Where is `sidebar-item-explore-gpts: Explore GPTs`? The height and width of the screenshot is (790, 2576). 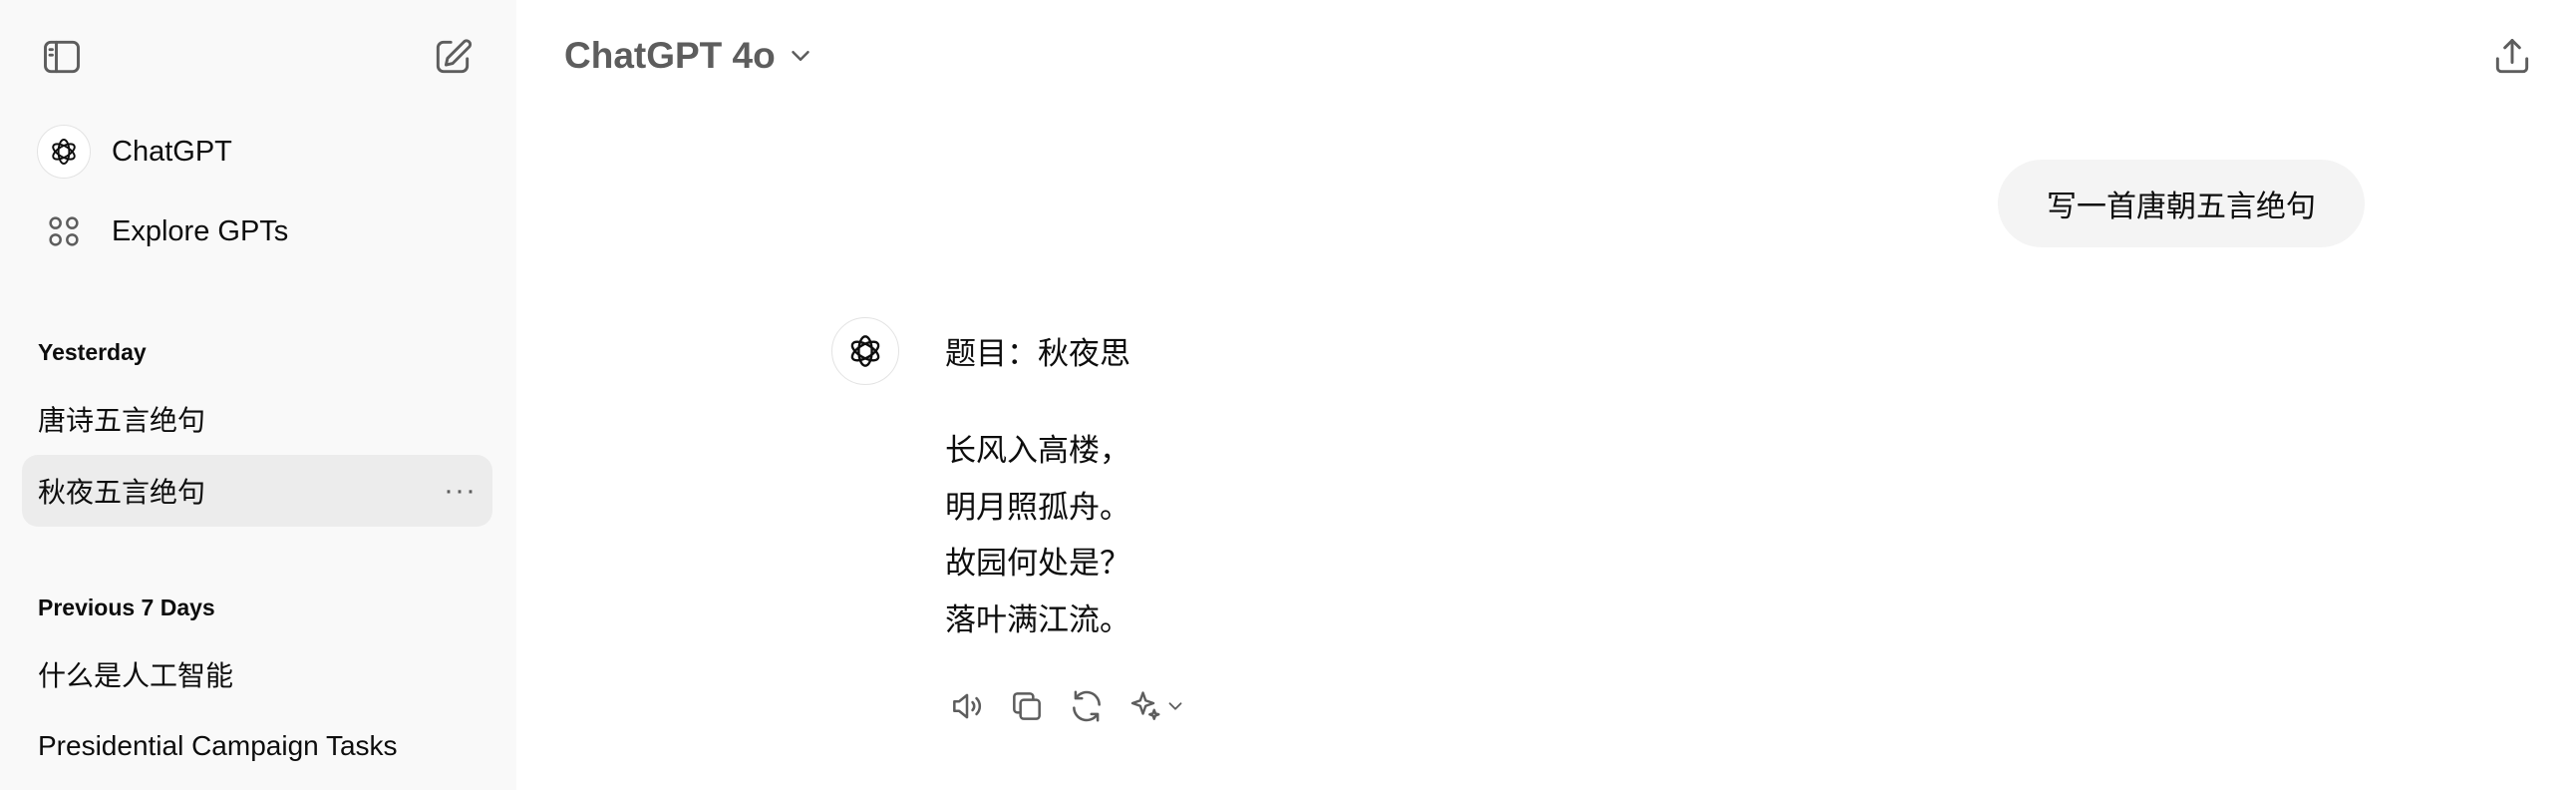 sidebar-item-explore-gpts: Explore GPTs is located at coordinates (256, 231).